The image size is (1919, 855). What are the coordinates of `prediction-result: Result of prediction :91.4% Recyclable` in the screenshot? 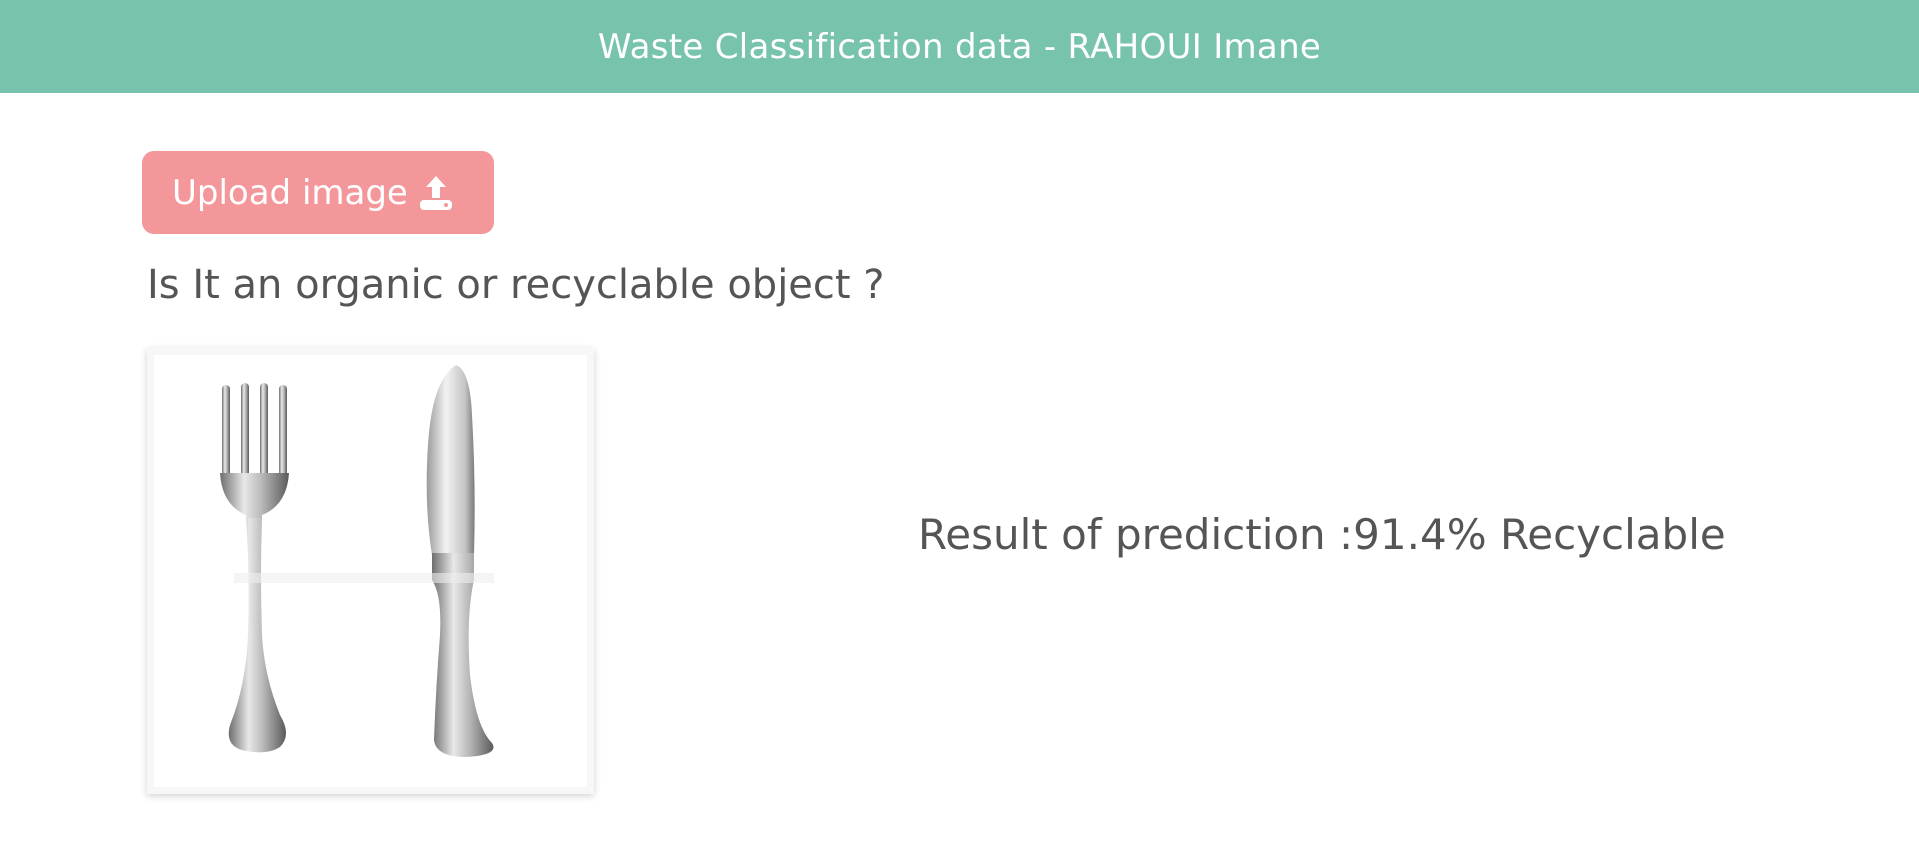 It's located at (1322, 534).